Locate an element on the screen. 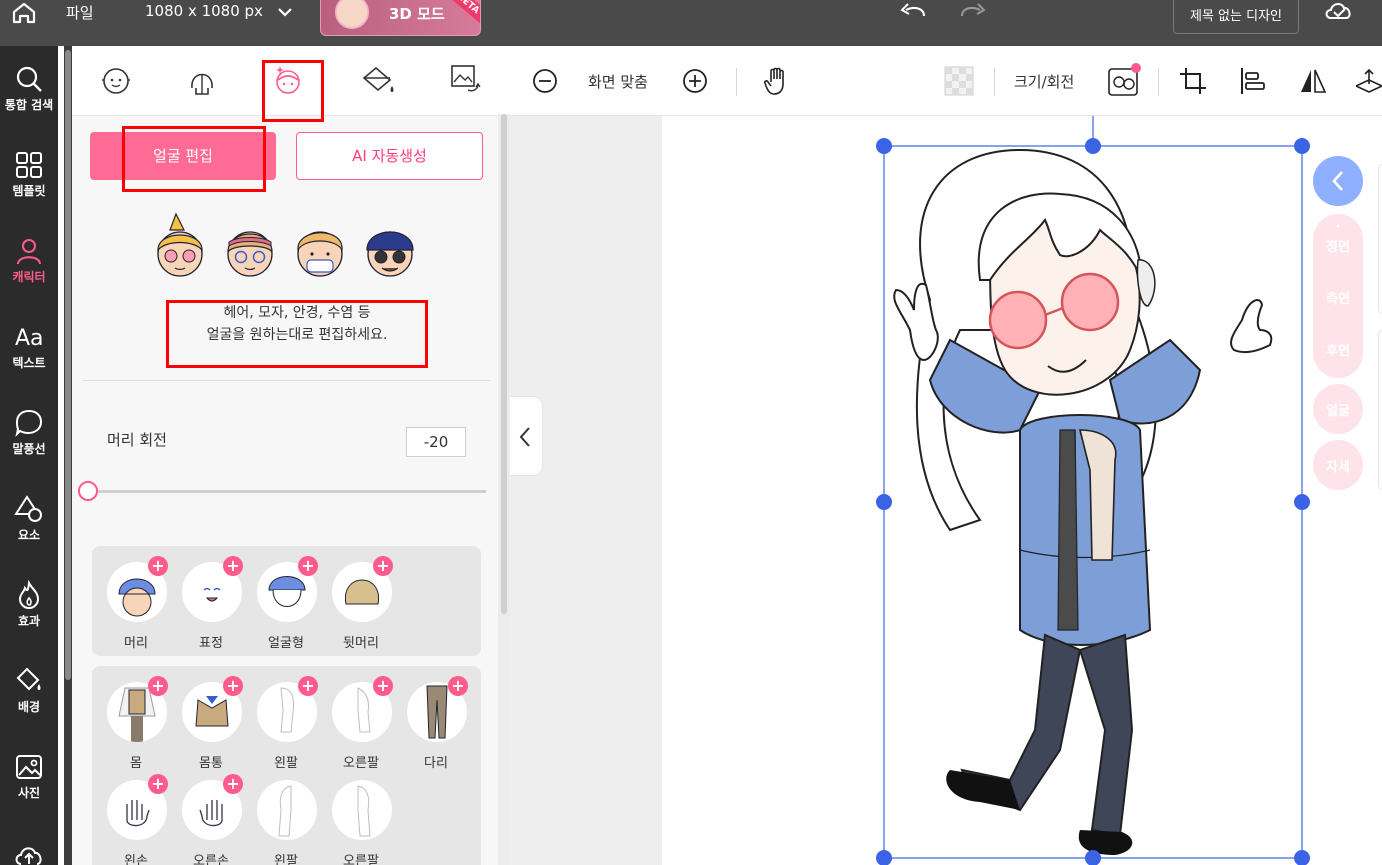  rail-item-background: 배경 is located at coordinates (29, 701).